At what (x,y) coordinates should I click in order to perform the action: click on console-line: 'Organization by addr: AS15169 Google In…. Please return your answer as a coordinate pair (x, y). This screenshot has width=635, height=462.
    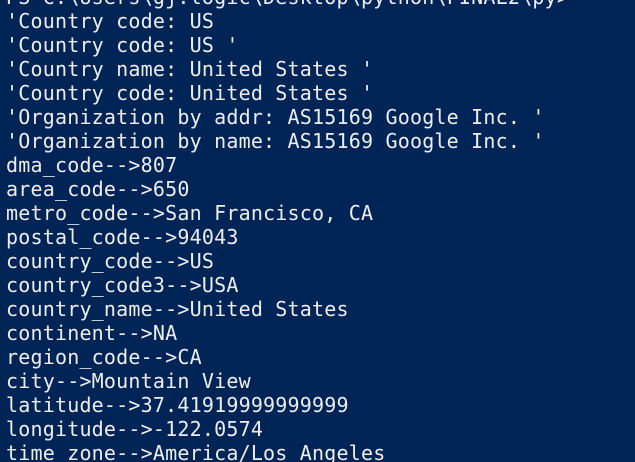
    Looking at the image, I should click on (275, 117).